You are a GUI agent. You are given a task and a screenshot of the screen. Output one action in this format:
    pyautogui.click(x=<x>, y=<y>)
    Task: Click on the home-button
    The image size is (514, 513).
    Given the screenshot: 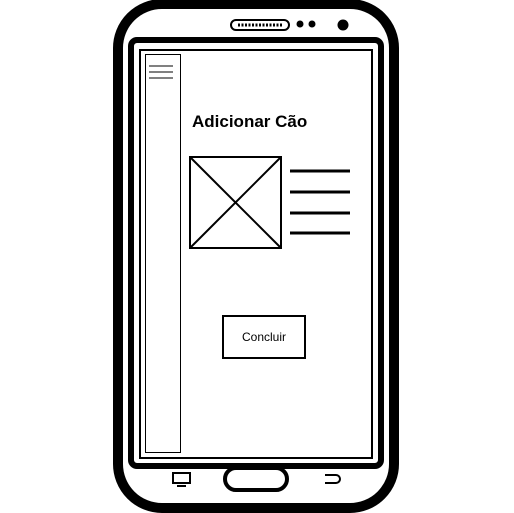 What is the action you would take?
    pyautogui.click(x=256, y=479)
    